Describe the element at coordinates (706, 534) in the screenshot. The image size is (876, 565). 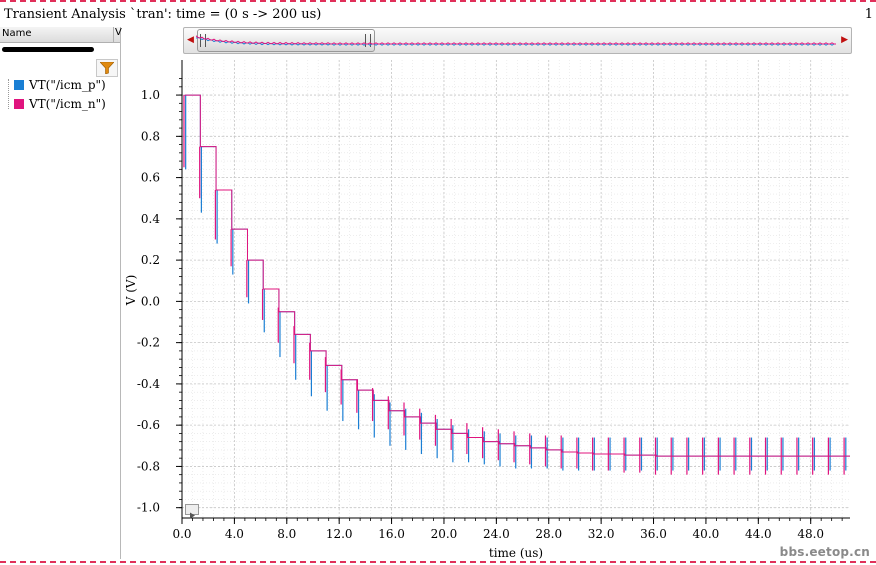
I see `x-tick-label: 40.0` at that location.